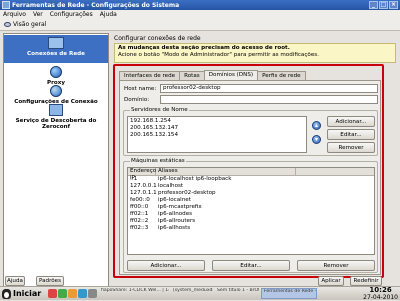  Describe the element at coordinates (143, 186) in the screenshot. I see `cell-ip: 127.0.0.1` at that location.